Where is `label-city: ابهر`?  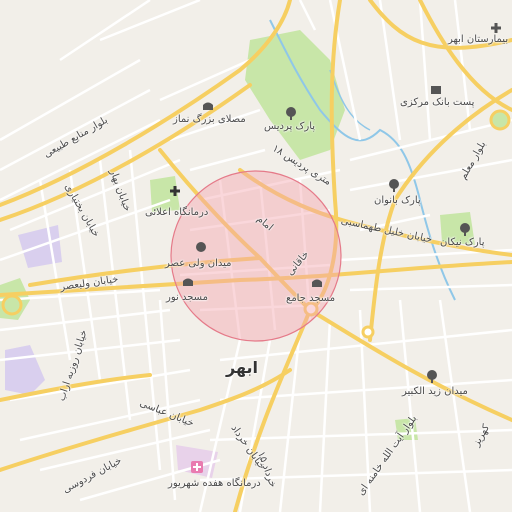 label-city: ابهر is located at coordinates (242, 367).